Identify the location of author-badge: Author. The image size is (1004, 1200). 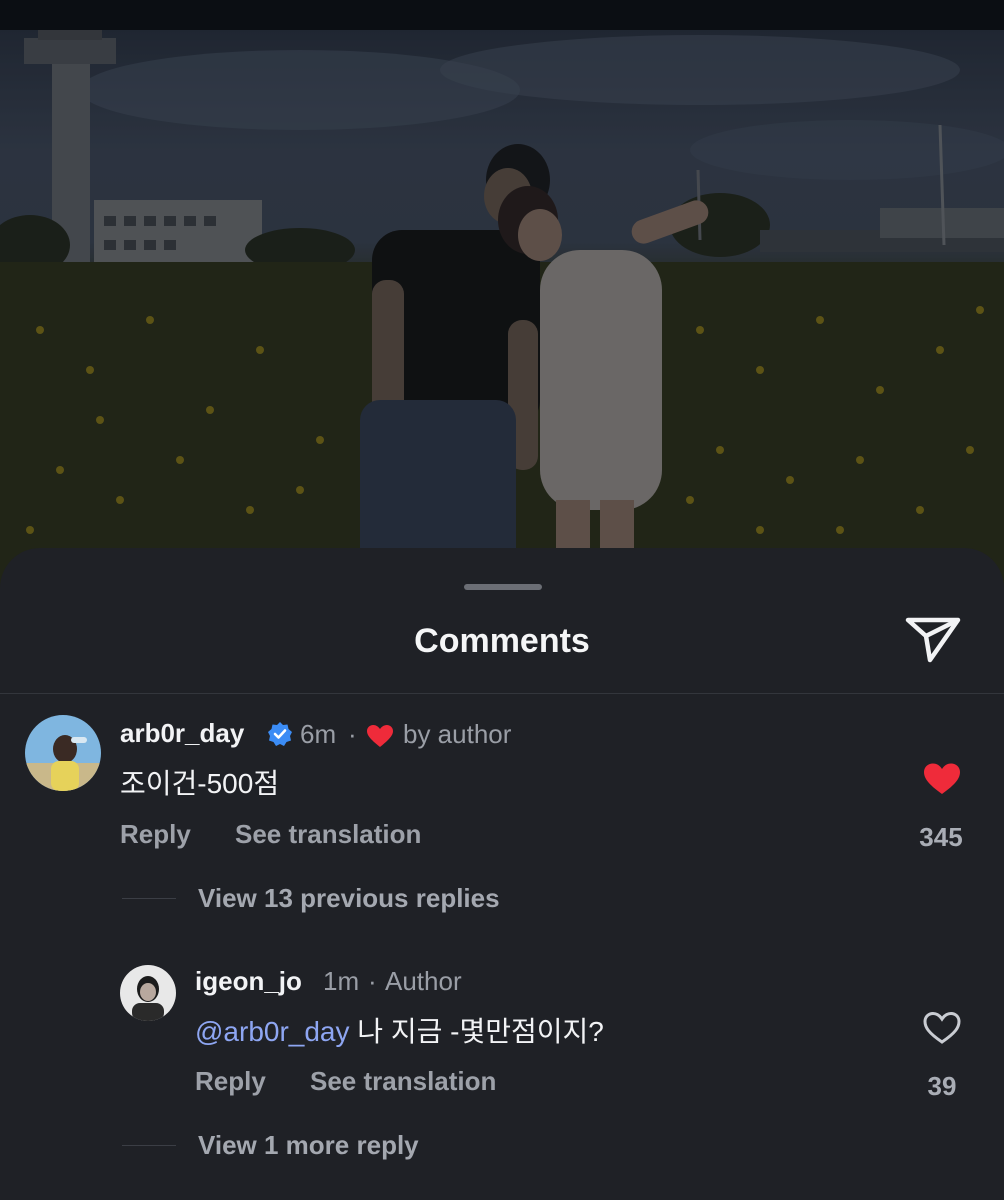
(423, 981).